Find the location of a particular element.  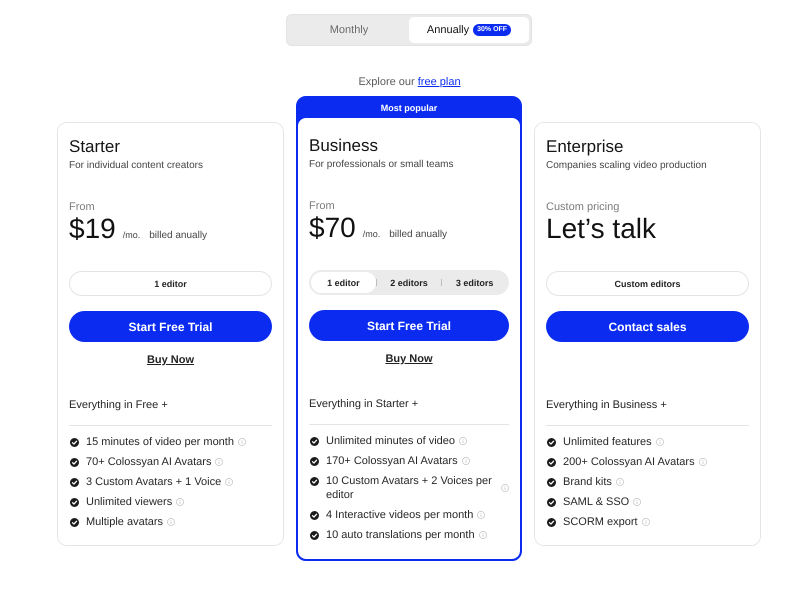

plan-tagline: Companies scaling video production is located at coordinates (626, 166).